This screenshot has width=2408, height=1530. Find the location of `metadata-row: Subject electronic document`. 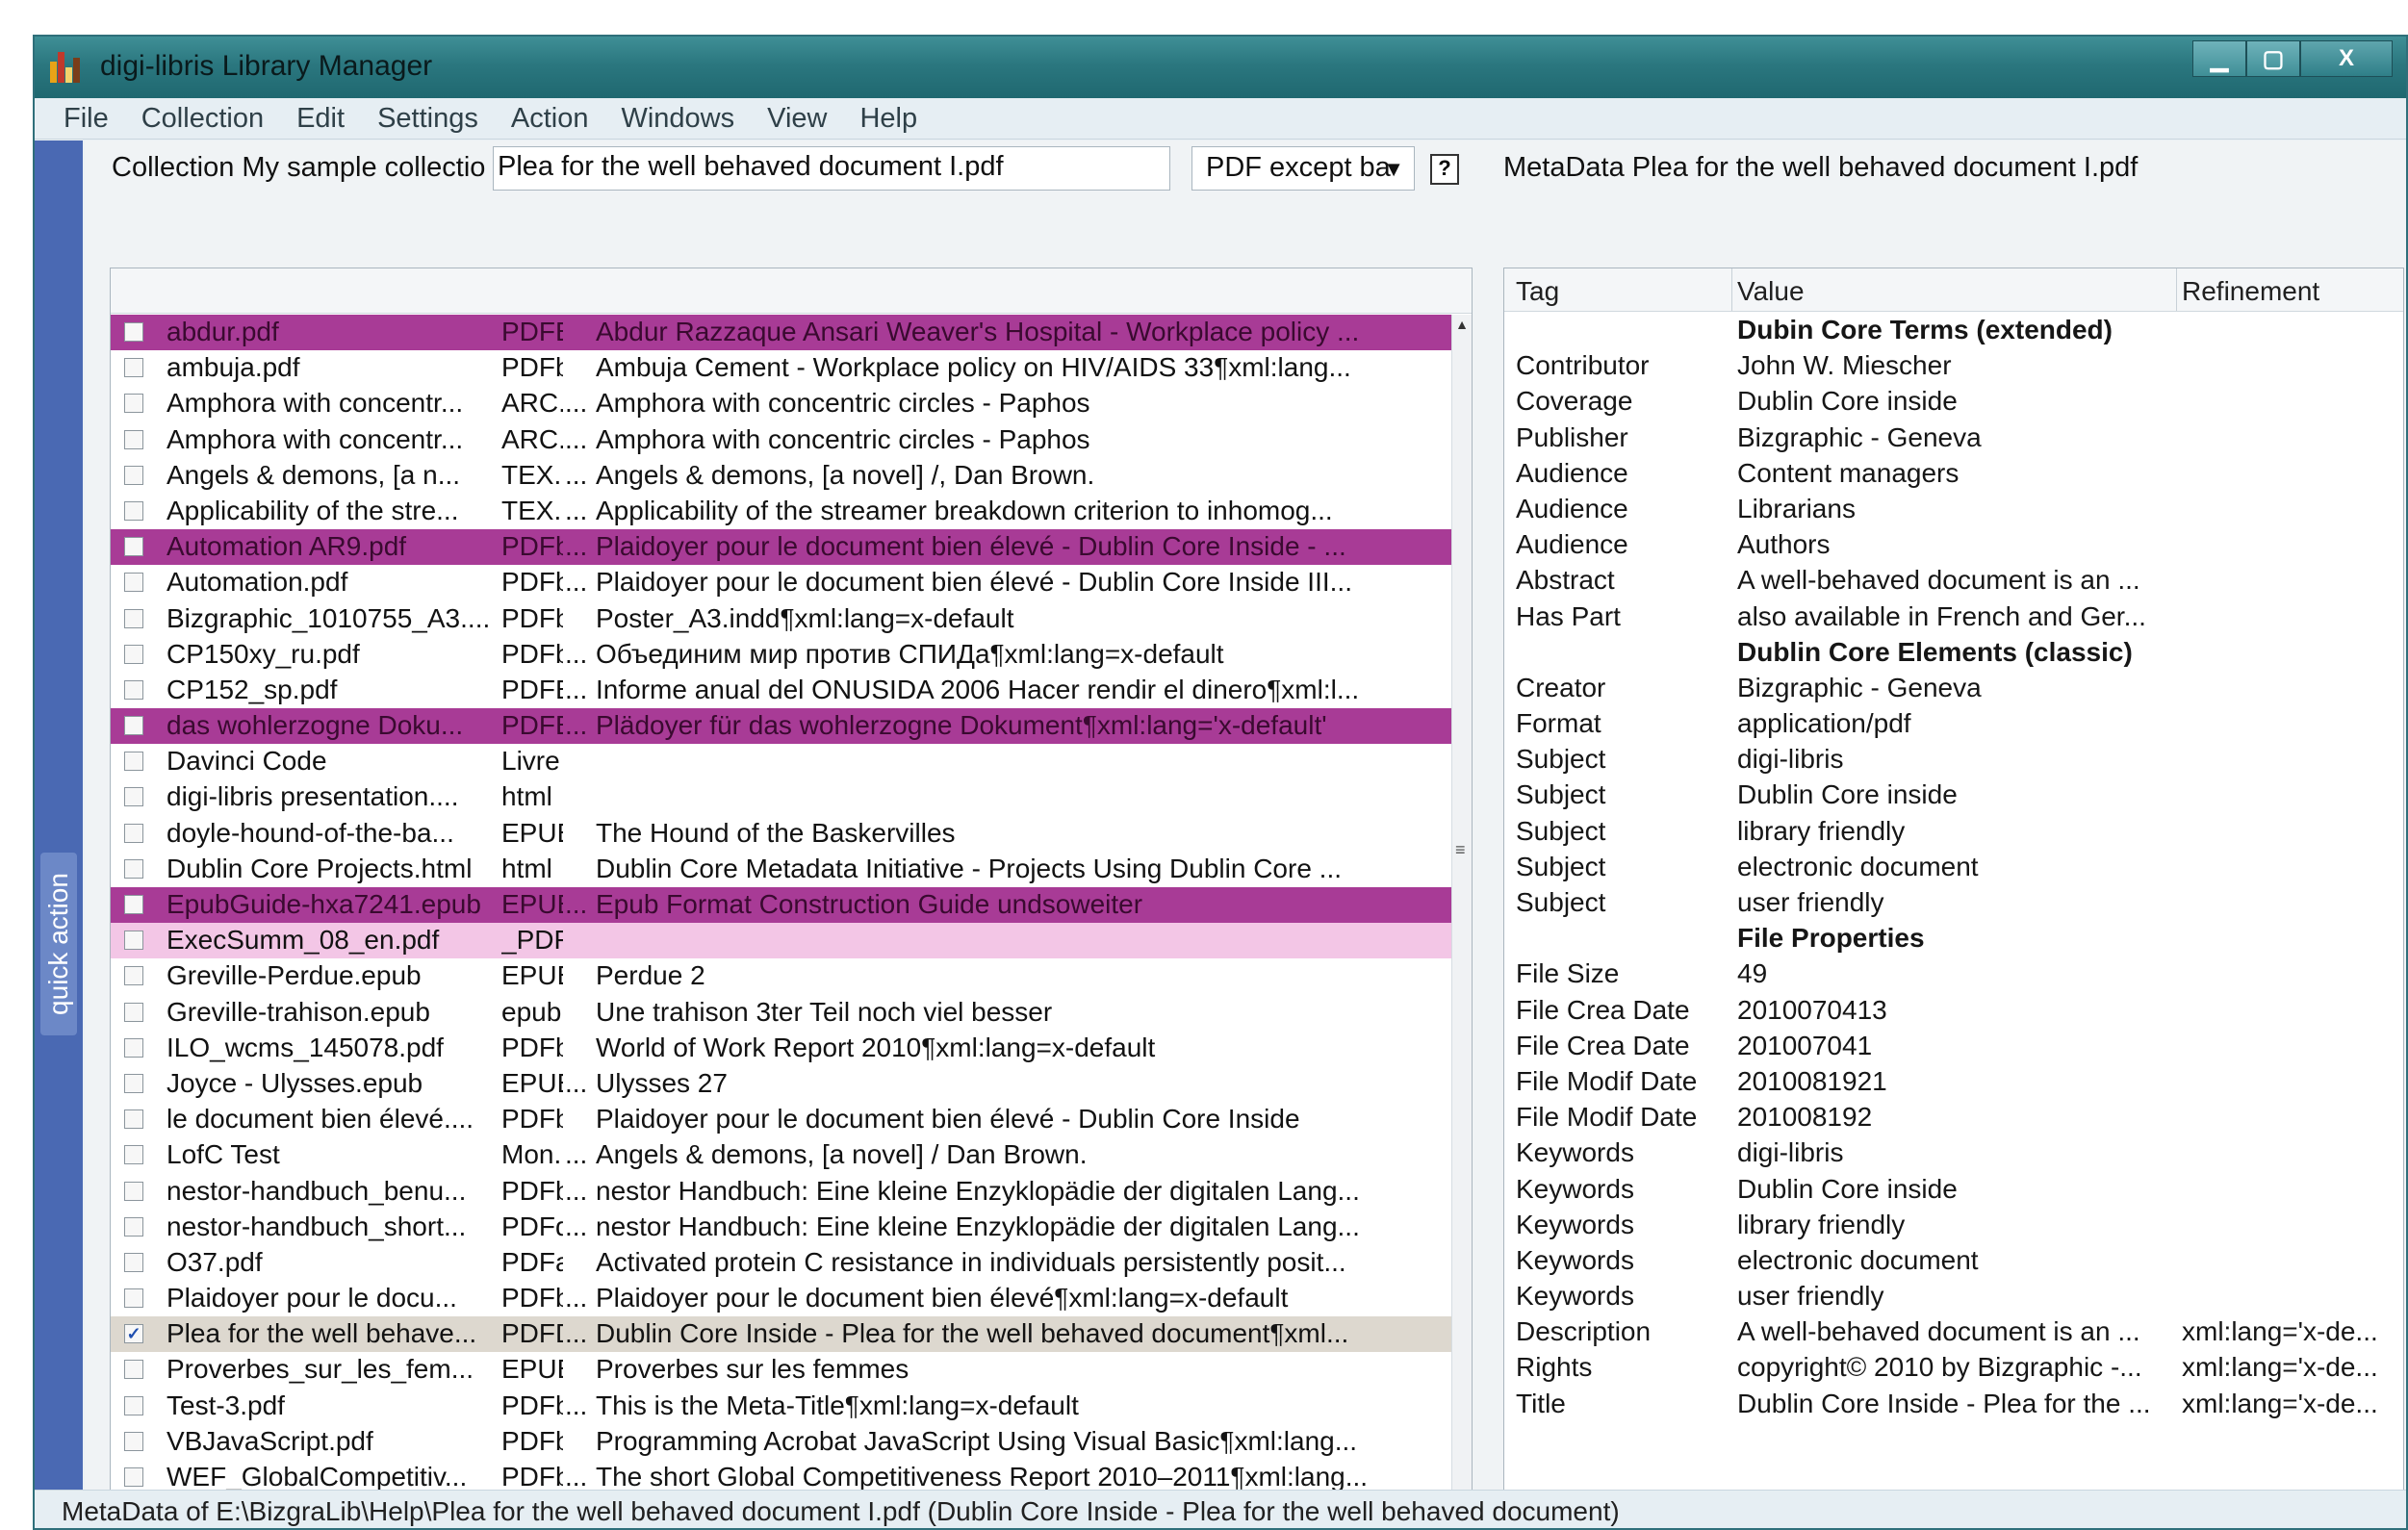

metadata-row: Subject electronic document is located at coordinates (1953, 868).